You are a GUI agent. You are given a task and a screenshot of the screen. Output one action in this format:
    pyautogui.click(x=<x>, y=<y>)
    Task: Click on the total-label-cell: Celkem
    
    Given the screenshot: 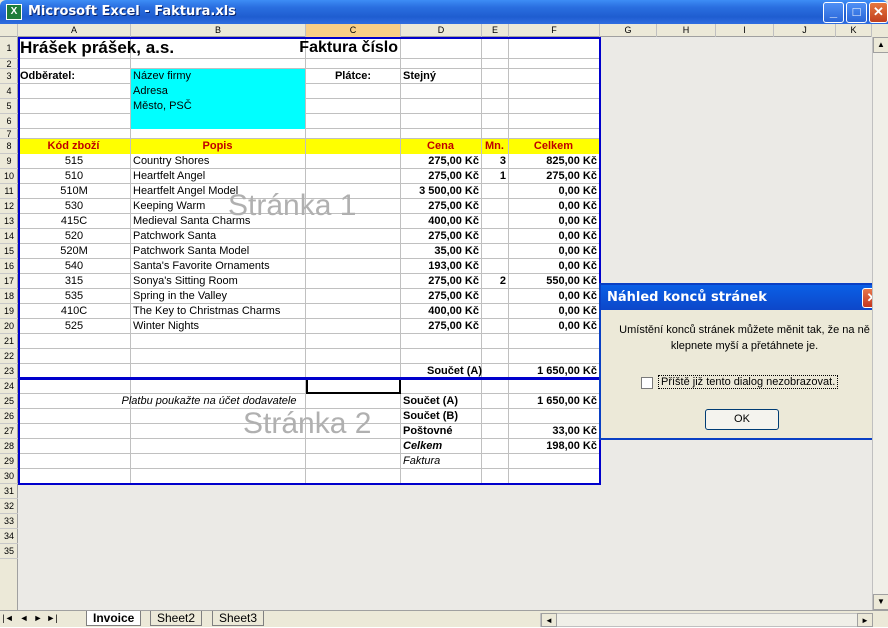 What is the action you would take?
    pyautogui.click(x=441, y=446)
    